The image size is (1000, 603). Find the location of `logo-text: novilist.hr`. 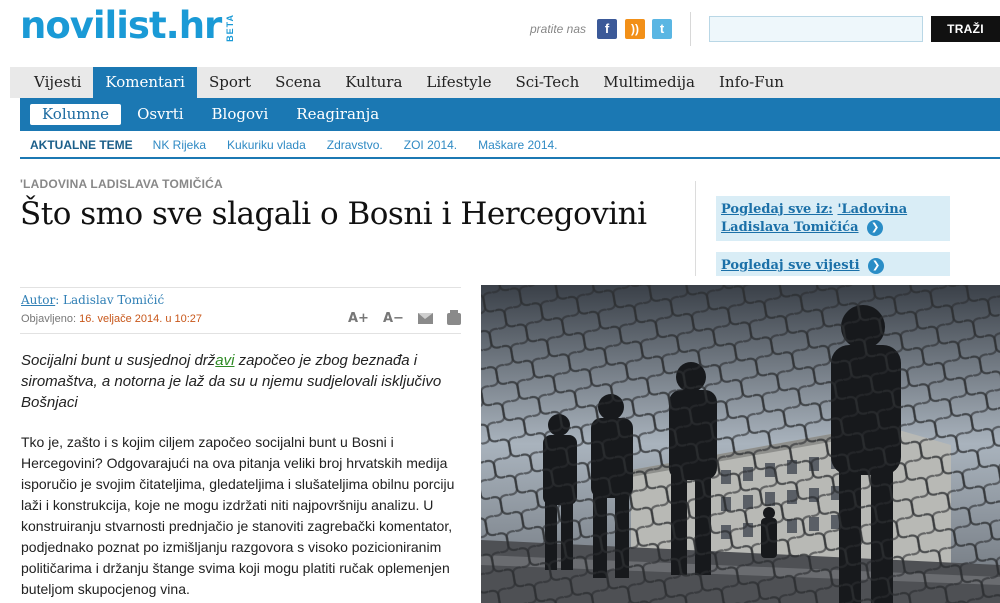

logo-text: novilist.hr is located at coordinates (121, 25).